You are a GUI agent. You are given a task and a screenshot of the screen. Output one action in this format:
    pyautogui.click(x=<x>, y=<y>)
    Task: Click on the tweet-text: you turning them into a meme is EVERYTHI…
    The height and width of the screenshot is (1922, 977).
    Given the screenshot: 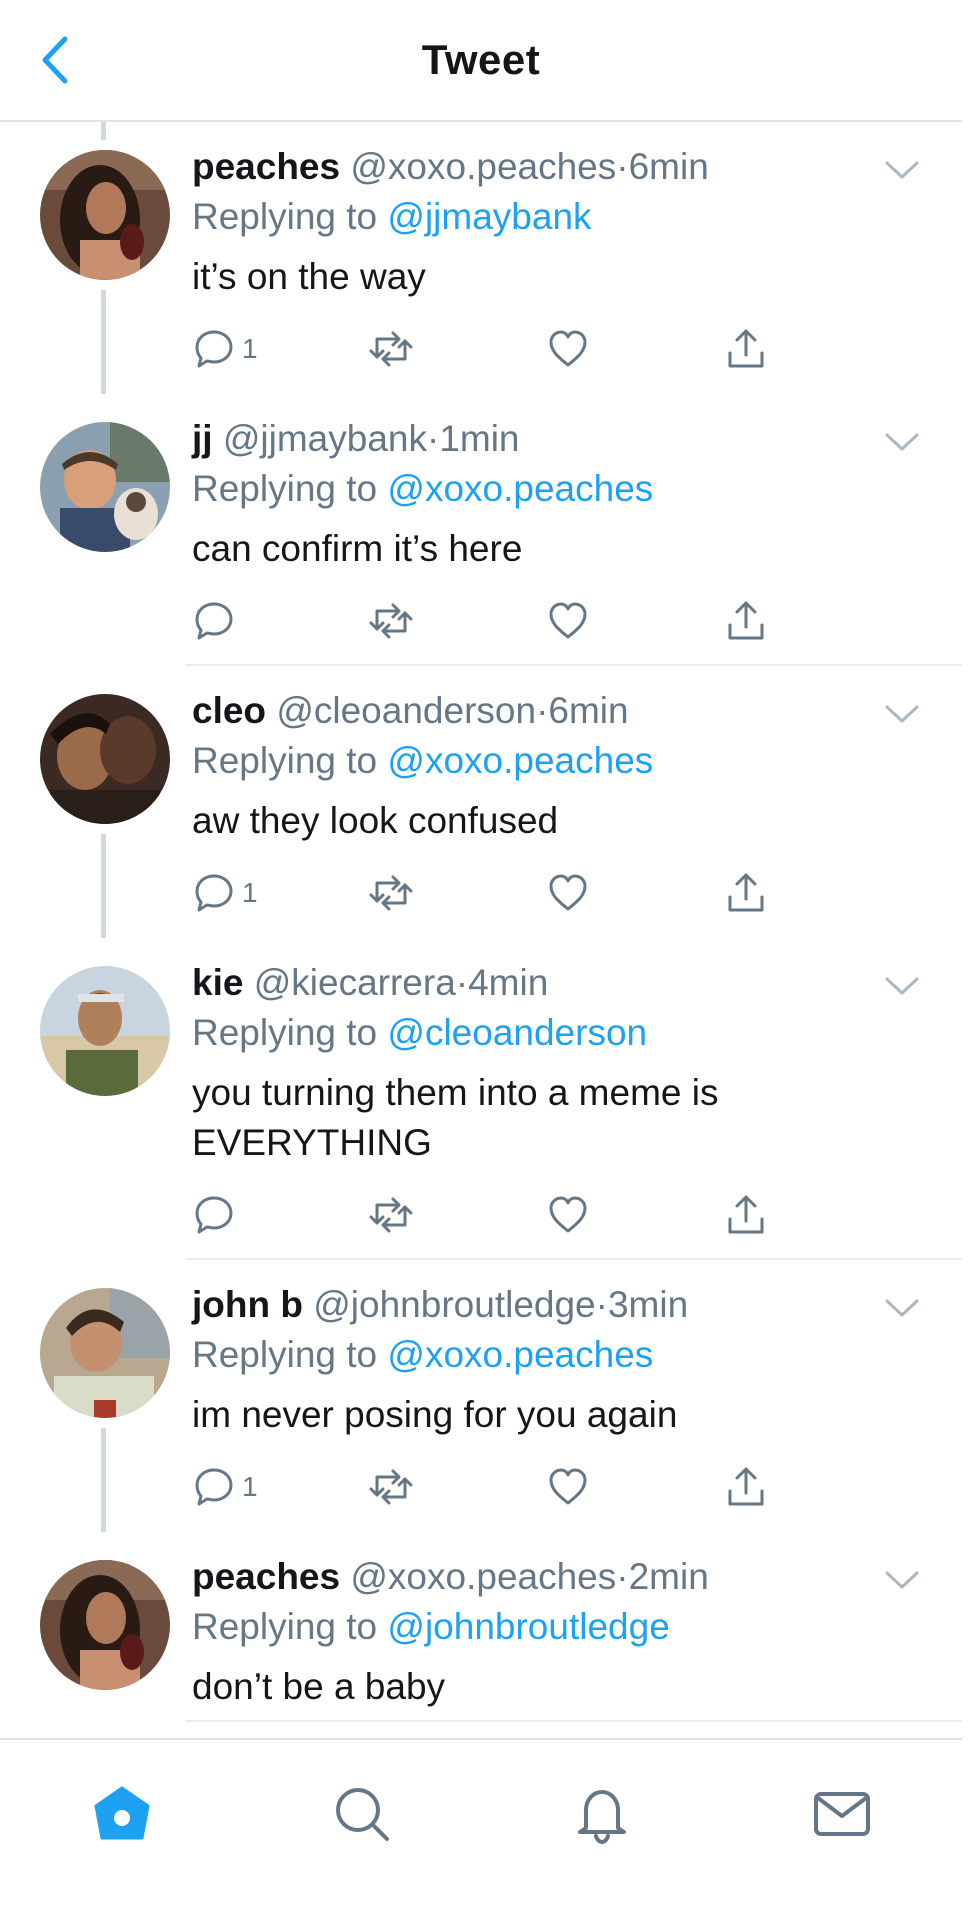 What is the action you would take?
    pyautogui.click(x=455, y=1117)
    